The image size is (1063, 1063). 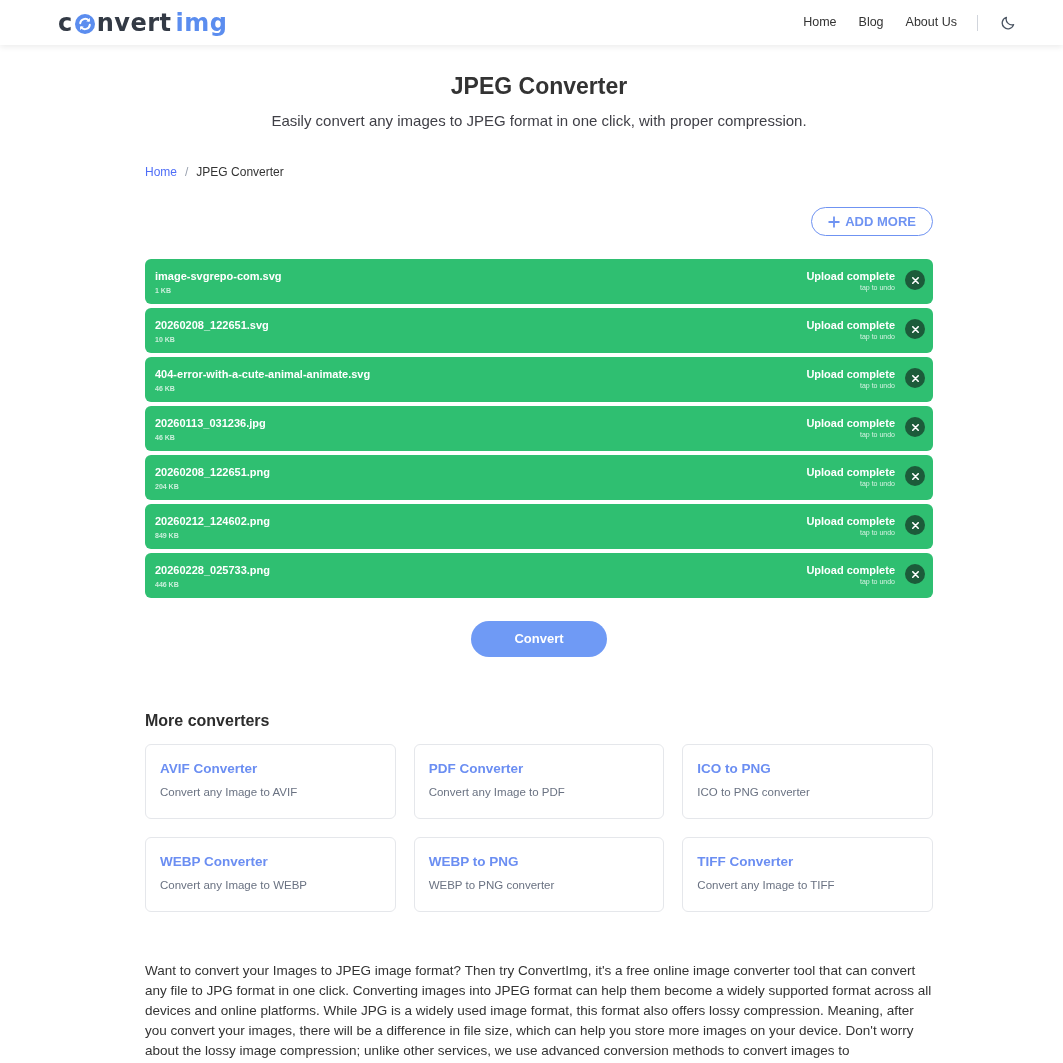 What do you see at coordinates (212, 472) in the screenshot?
I see `file-name: 20260208_122651.png` at bounding box center [212, 472].